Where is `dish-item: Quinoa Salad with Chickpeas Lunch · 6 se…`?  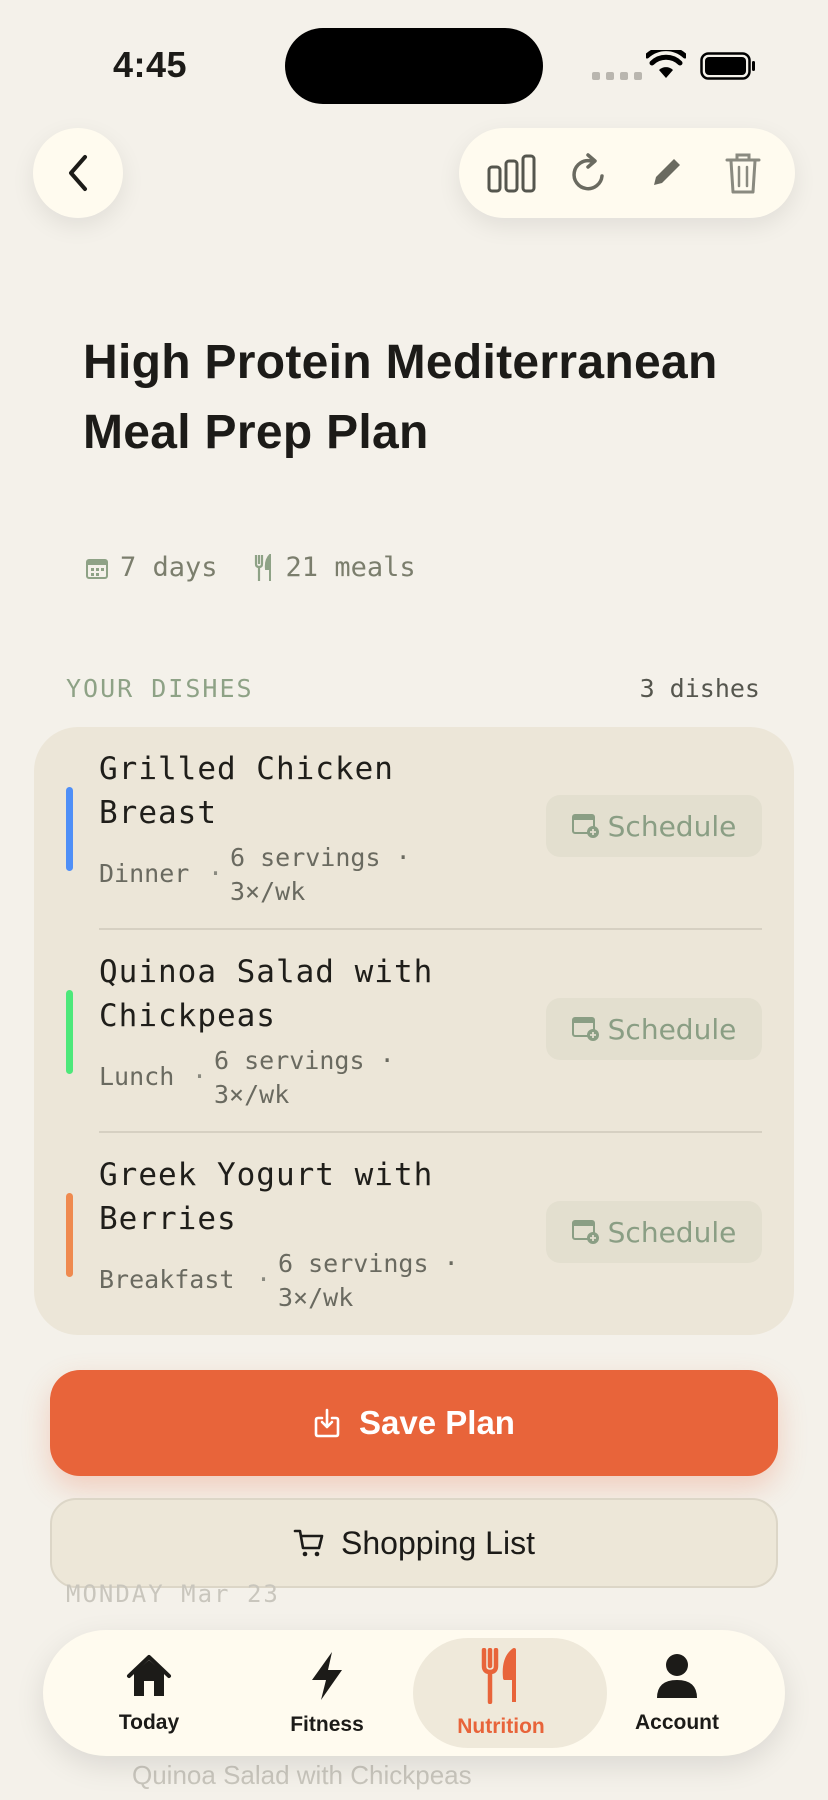
dish-item: Quinoa Salad with Chickpeas Lunch · 6 se… is located at coordinates (414, 1032).